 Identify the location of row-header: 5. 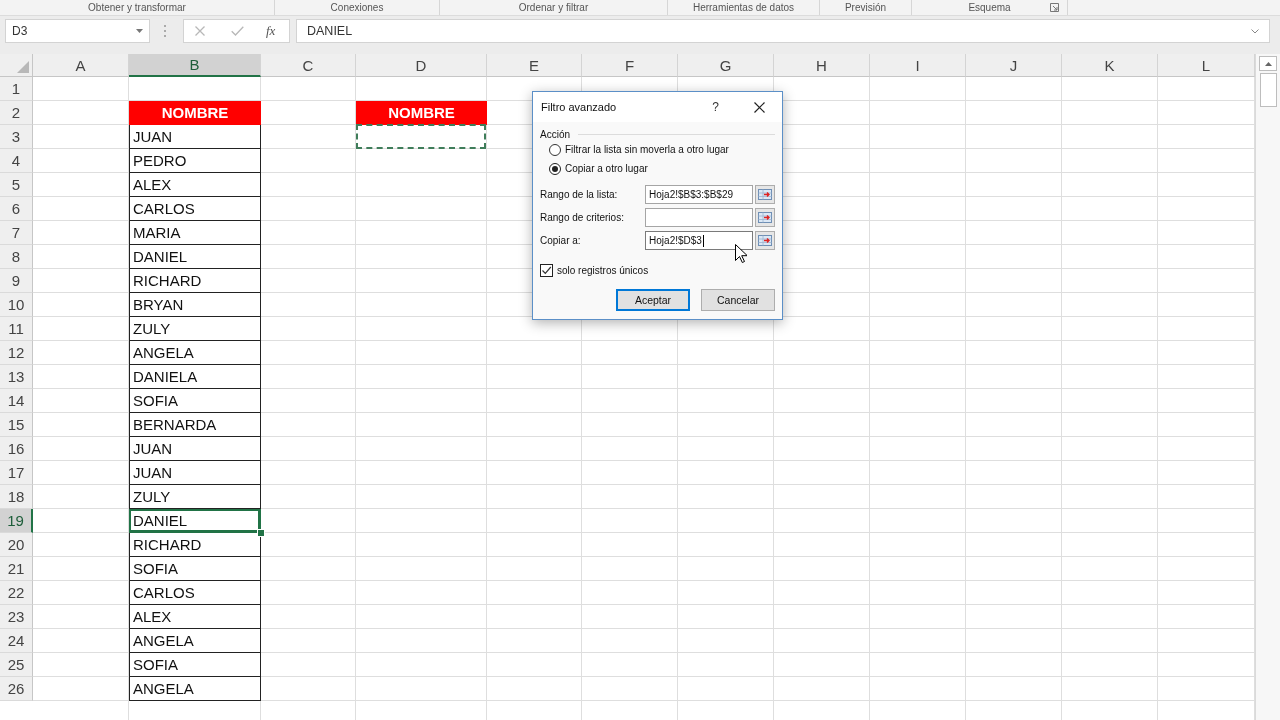
(16, 185).